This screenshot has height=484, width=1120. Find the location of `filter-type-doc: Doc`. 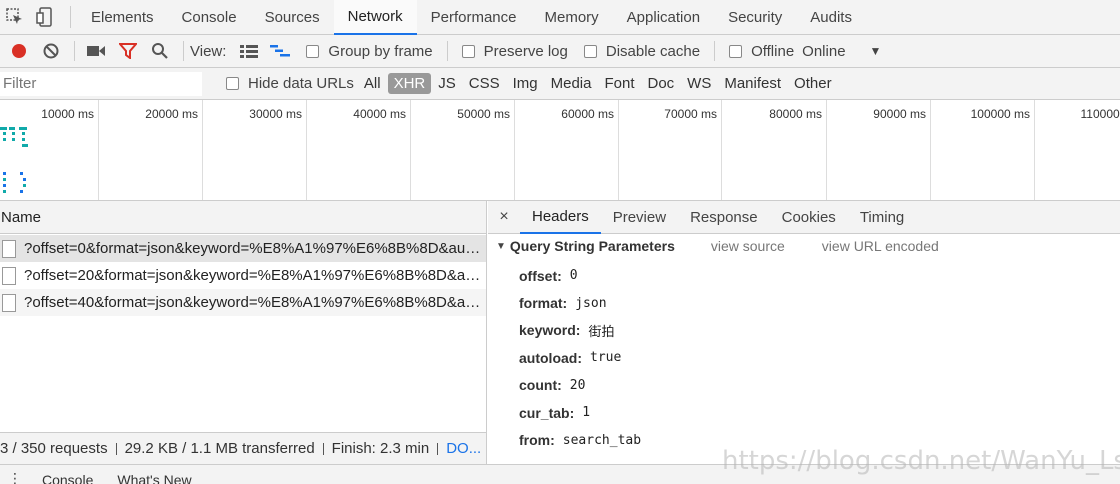

filter-type-doc: Doc is located at coordinates (660, 83).